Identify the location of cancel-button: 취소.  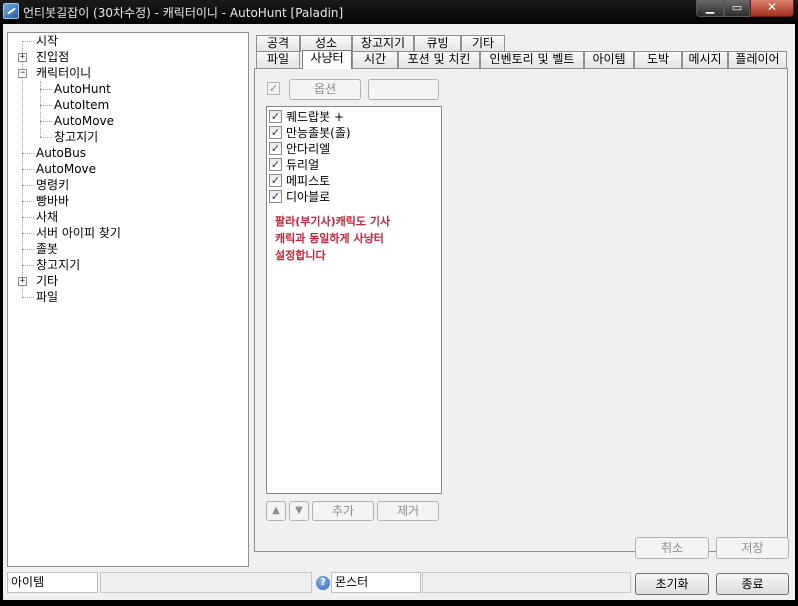
(672, 548).